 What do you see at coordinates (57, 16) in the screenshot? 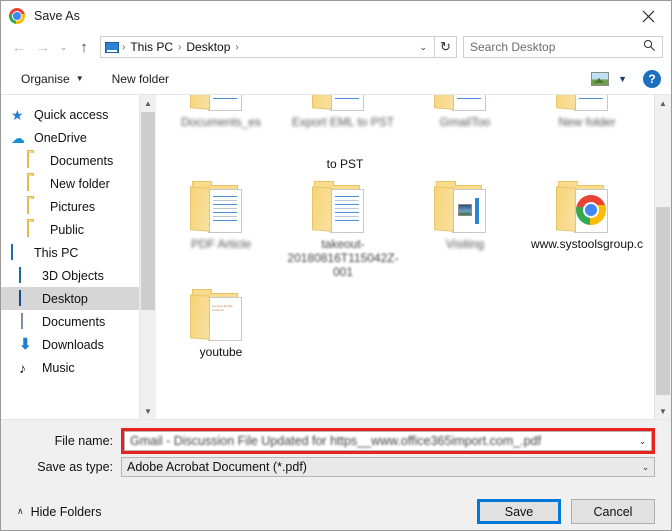
I see `window-title: Save As` at bounding box center [57, 16].